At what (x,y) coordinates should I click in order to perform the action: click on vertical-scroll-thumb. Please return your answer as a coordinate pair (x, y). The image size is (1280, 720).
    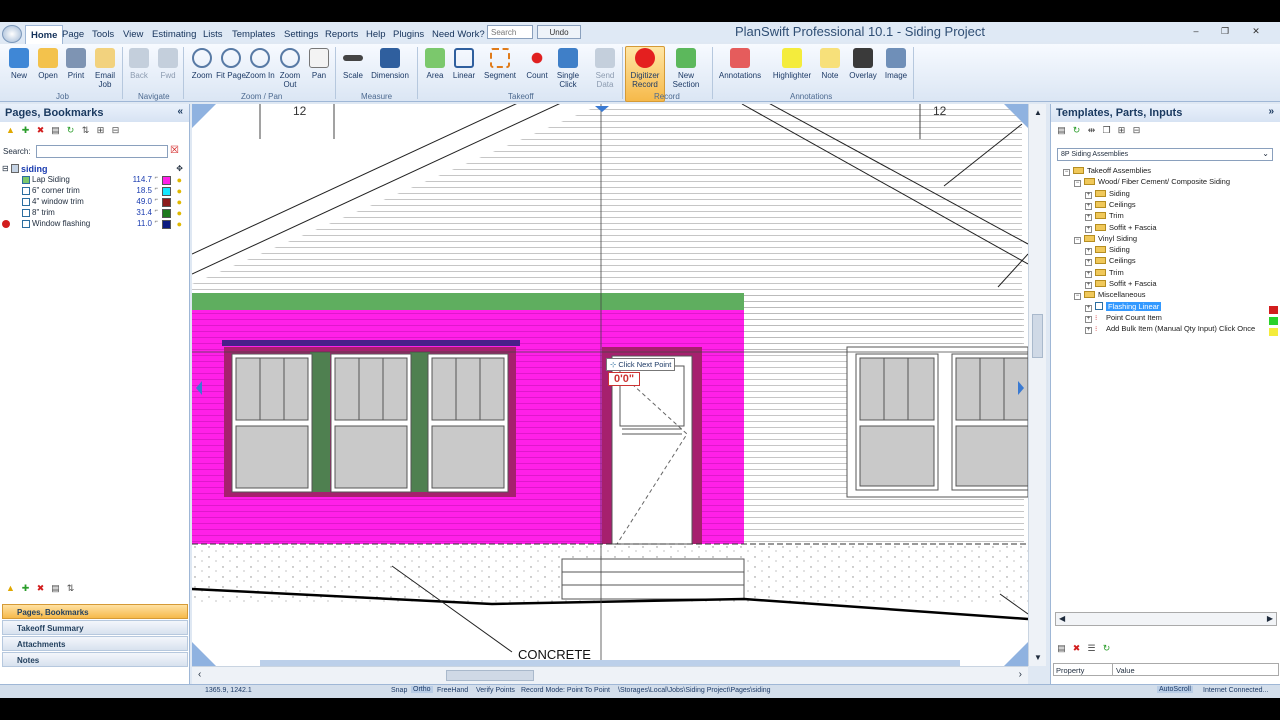
    Looking at the image, I should click on (1037, 336).